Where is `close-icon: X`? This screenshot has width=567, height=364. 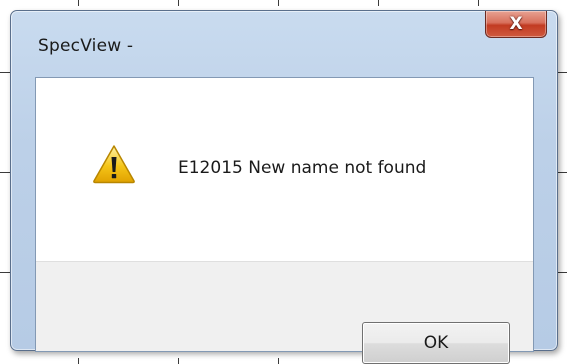 close-icon: X is located at coordinates (516, 23).